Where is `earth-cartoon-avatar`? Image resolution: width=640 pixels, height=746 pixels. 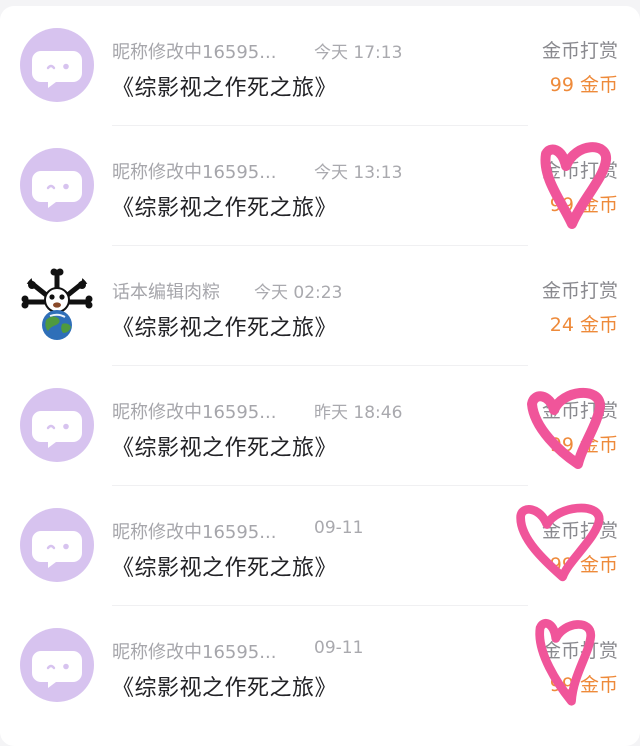 earth-cartoon-avatar is located at coordinates (57, 304).